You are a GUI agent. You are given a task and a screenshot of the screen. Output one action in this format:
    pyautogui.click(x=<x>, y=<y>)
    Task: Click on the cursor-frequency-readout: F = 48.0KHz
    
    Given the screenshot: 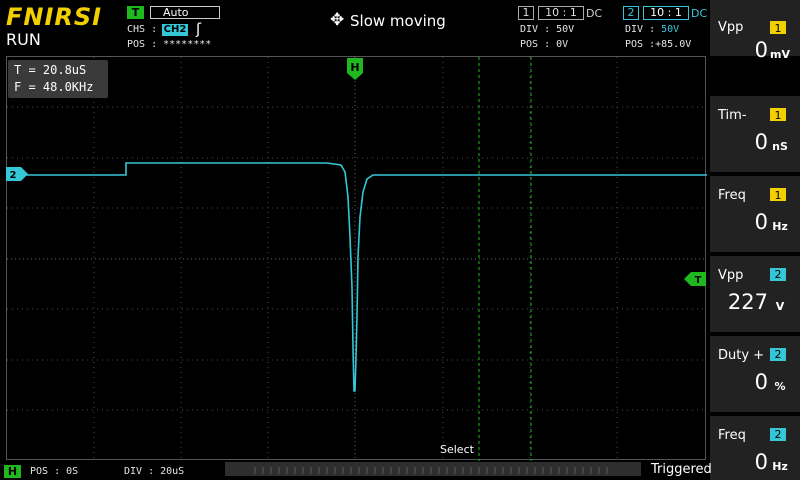 What is the action you would take?
    pyautogui.click(x=54, y=87)
    